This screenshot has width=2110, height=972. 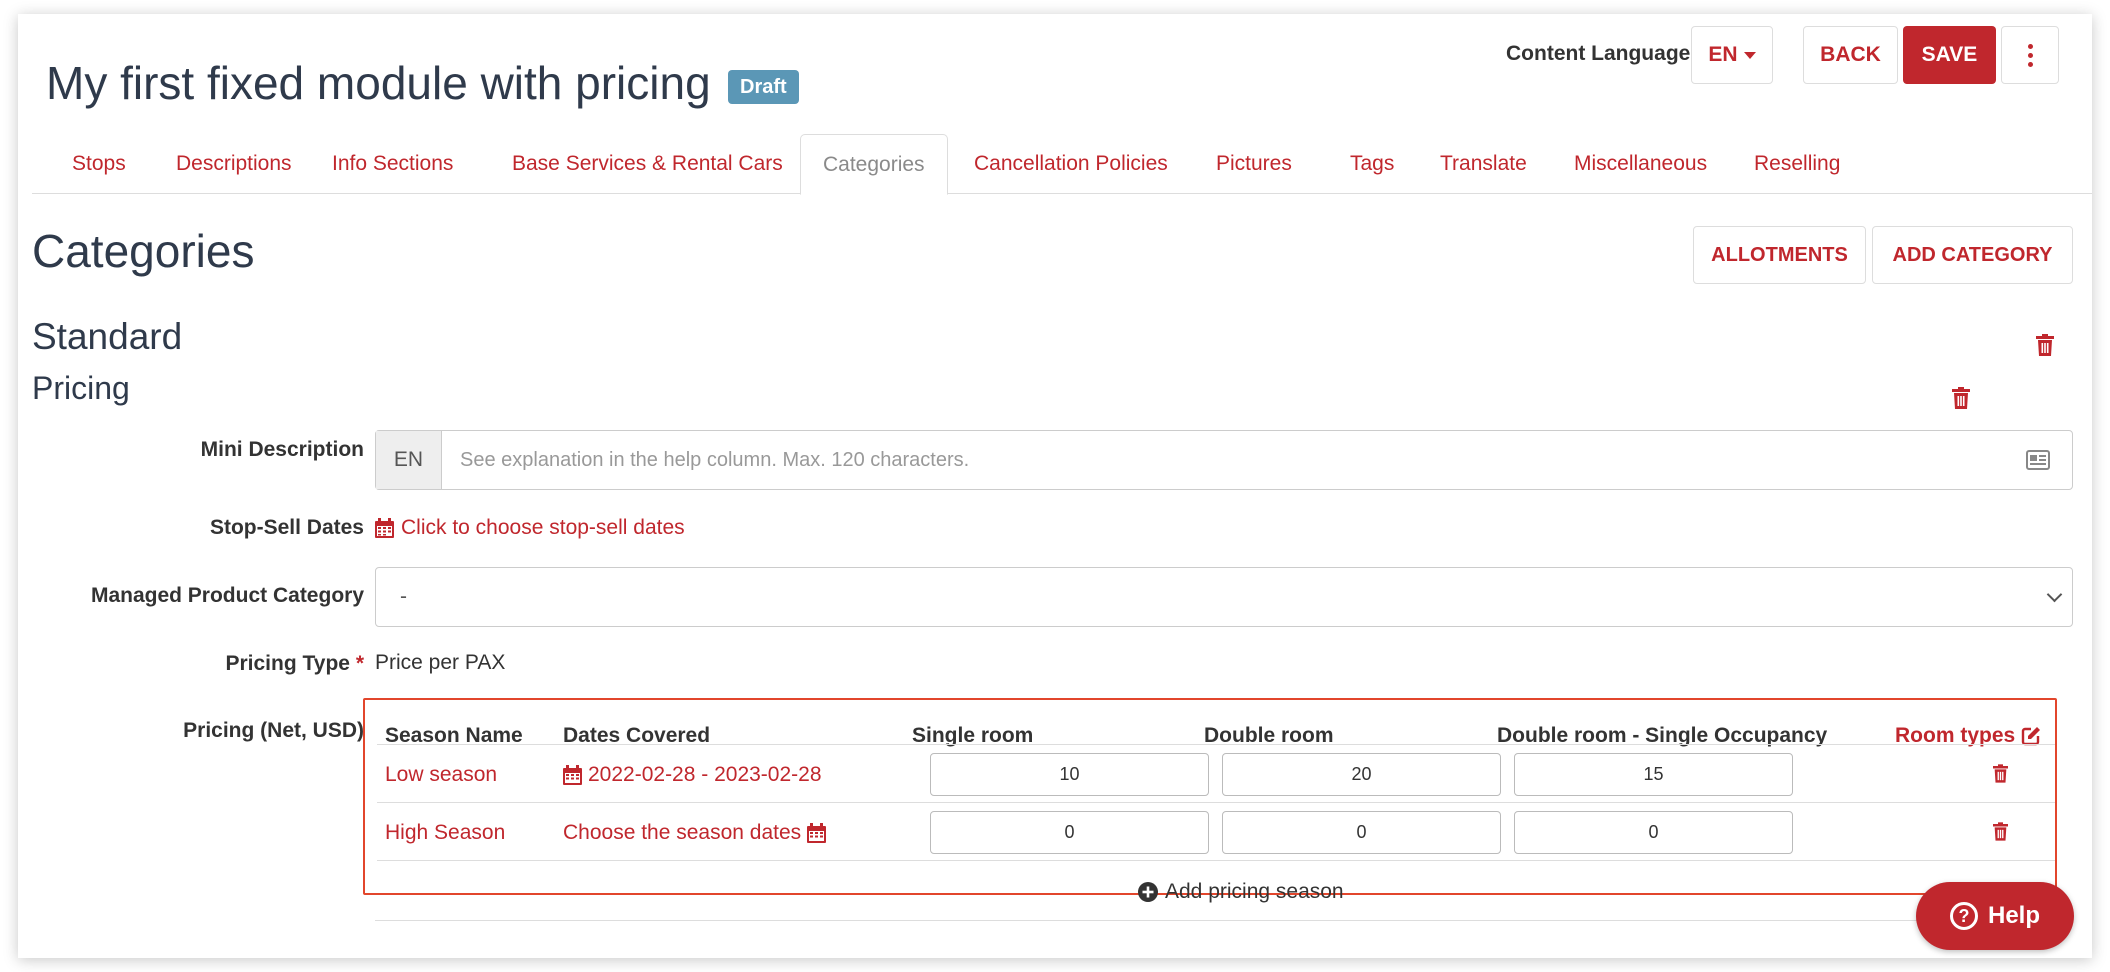 I want to click on add-category-button: ADD CATEGORY, so click(x=1972, y=255).